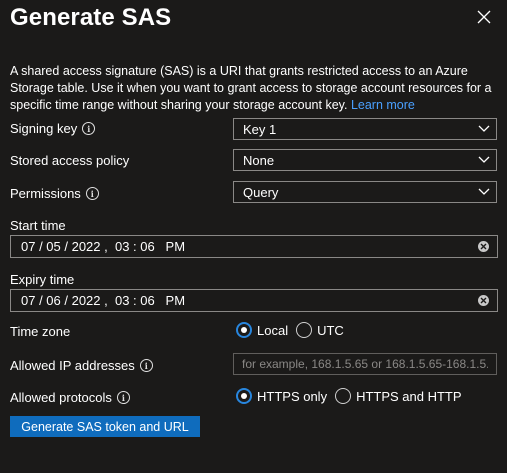 This screenshot has width=507, height=473. What do you see at coordinates (292, 396) in the screenshot?
I see `protocol-https-only-label: HTTPS only` at bounding box center [292, 396].